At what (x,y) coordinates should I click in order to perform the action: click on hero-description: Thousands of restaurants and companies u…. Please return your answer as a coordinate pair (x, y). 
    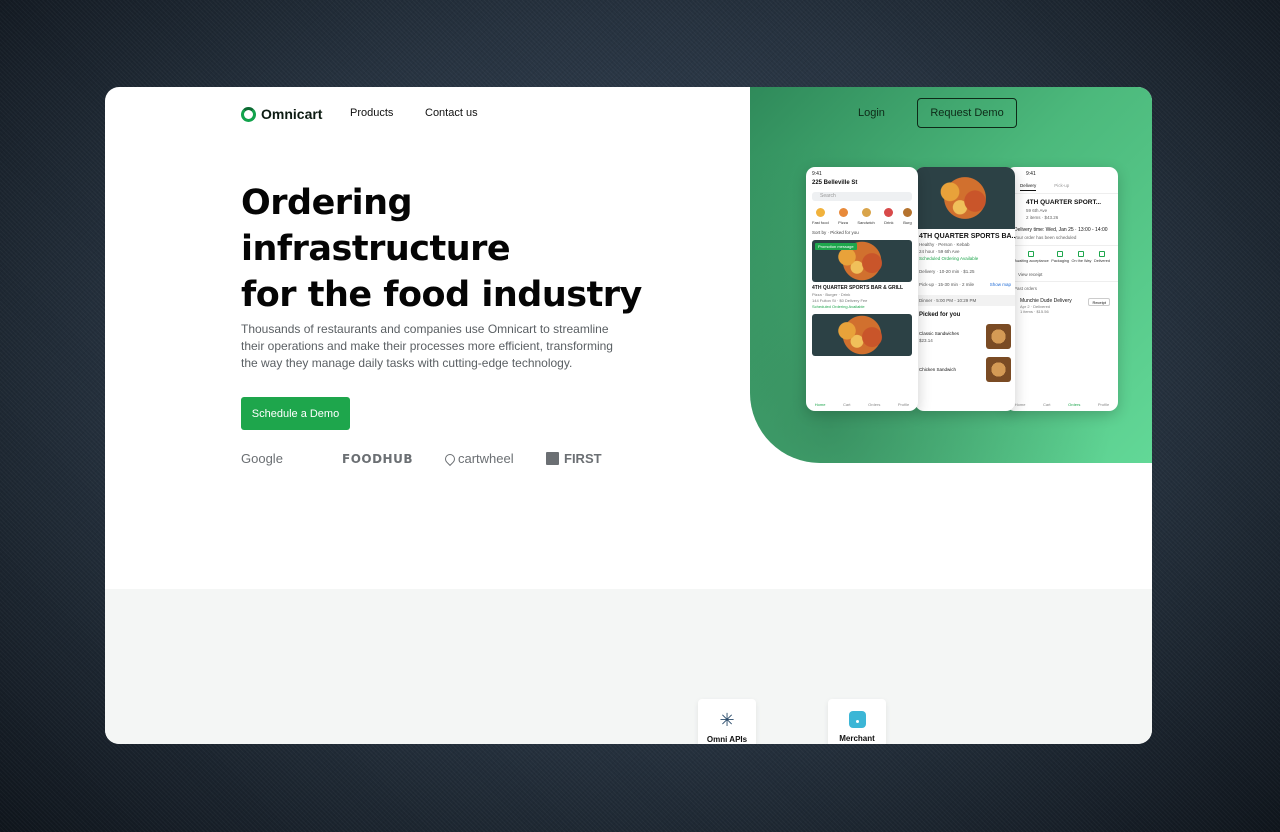
    Looking at the image, I should click on (427, 346).